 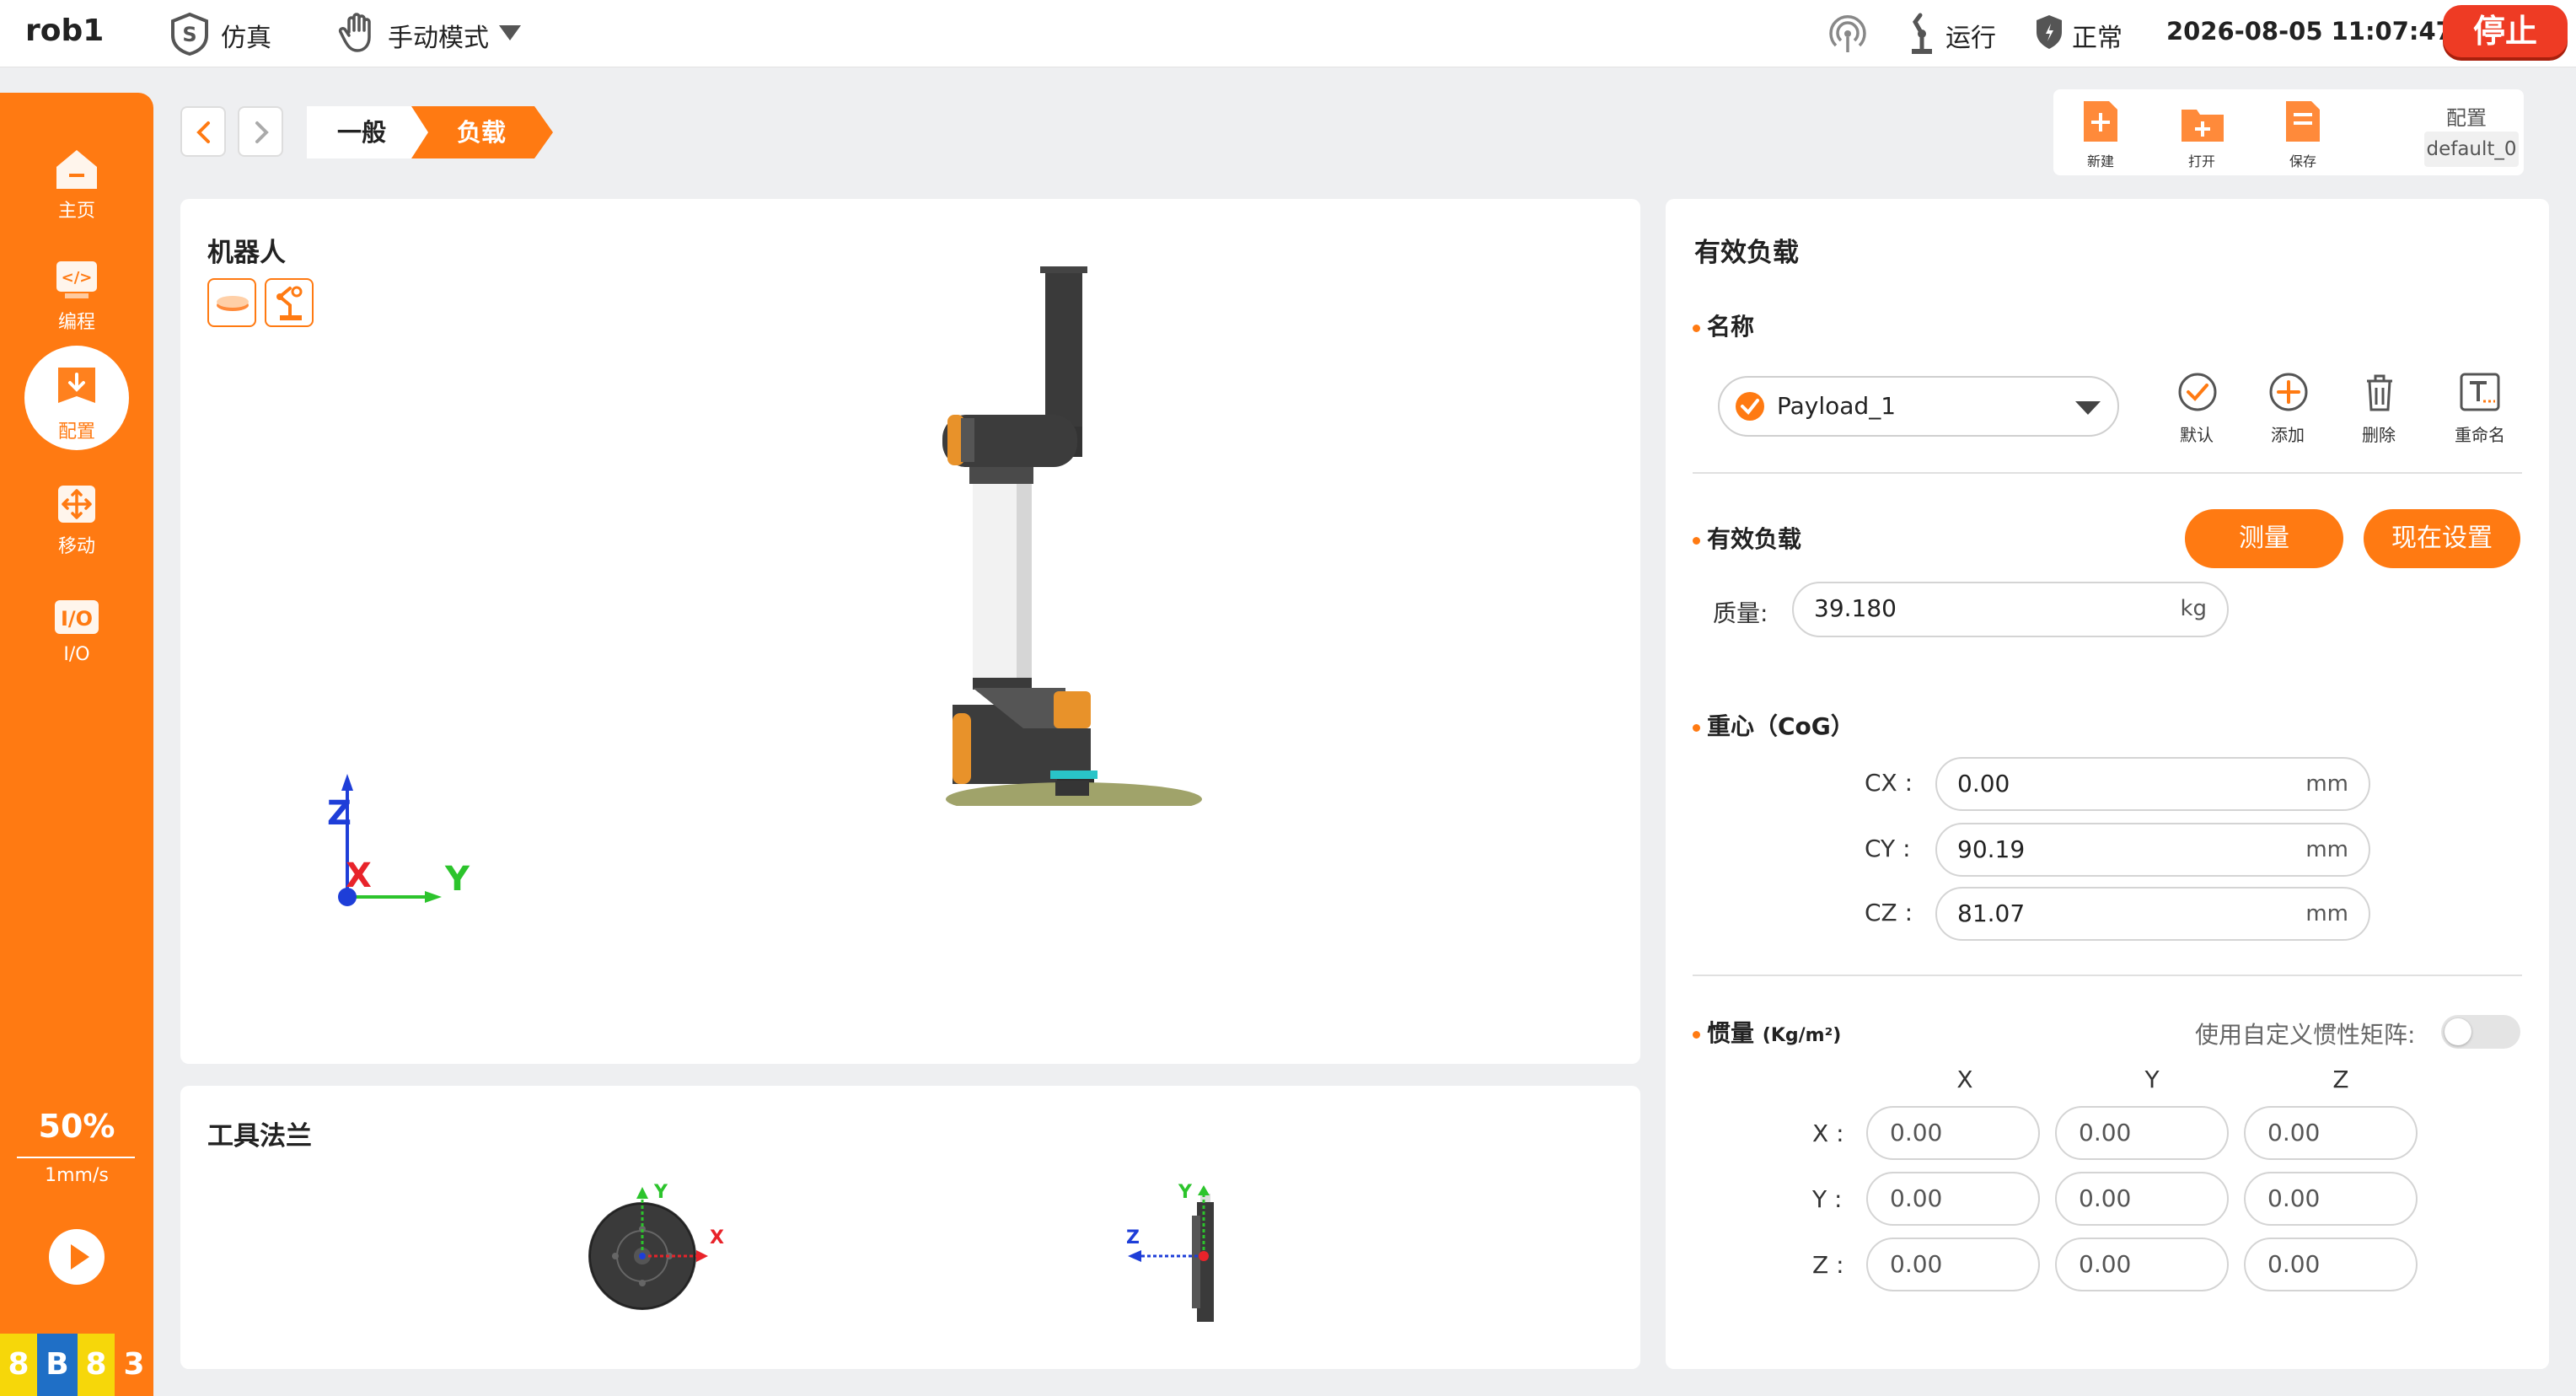 I want to click on flange-side-view, so click(x=1171, y=1254).